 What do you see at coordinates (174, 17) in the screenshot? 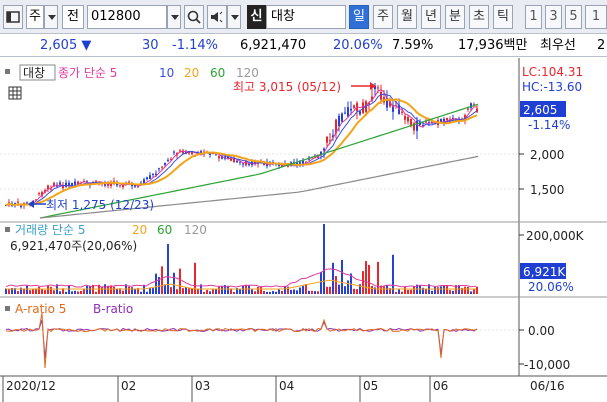
I see `stock-code-dropdown` at bounding box center [174, 17].